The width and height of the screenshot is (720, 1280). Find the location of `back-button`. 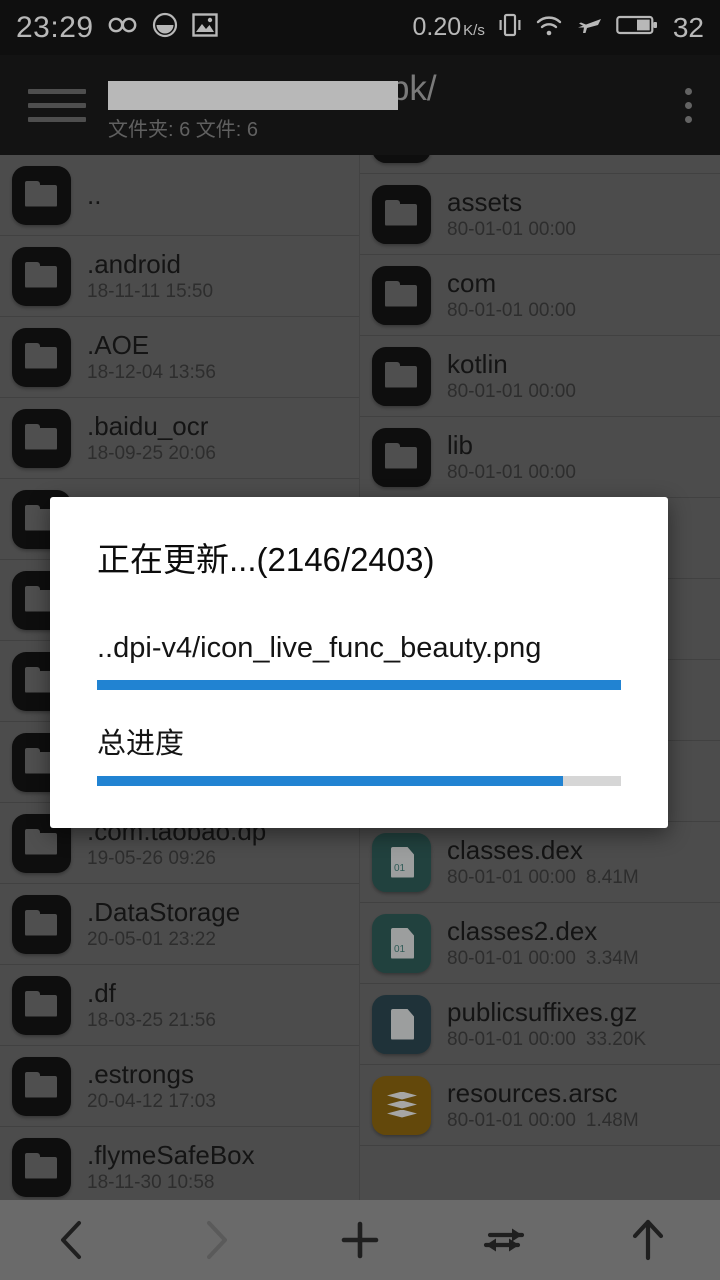

back-button is located at coordinates (72, 1240).